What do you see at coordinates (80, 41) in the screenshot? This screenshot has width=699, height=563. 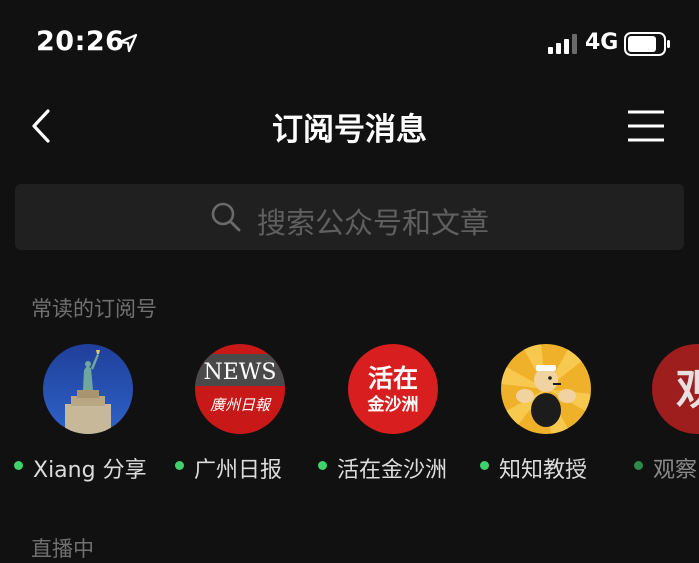 I see `status-time: 20:26` at bounding box center [80, 41].